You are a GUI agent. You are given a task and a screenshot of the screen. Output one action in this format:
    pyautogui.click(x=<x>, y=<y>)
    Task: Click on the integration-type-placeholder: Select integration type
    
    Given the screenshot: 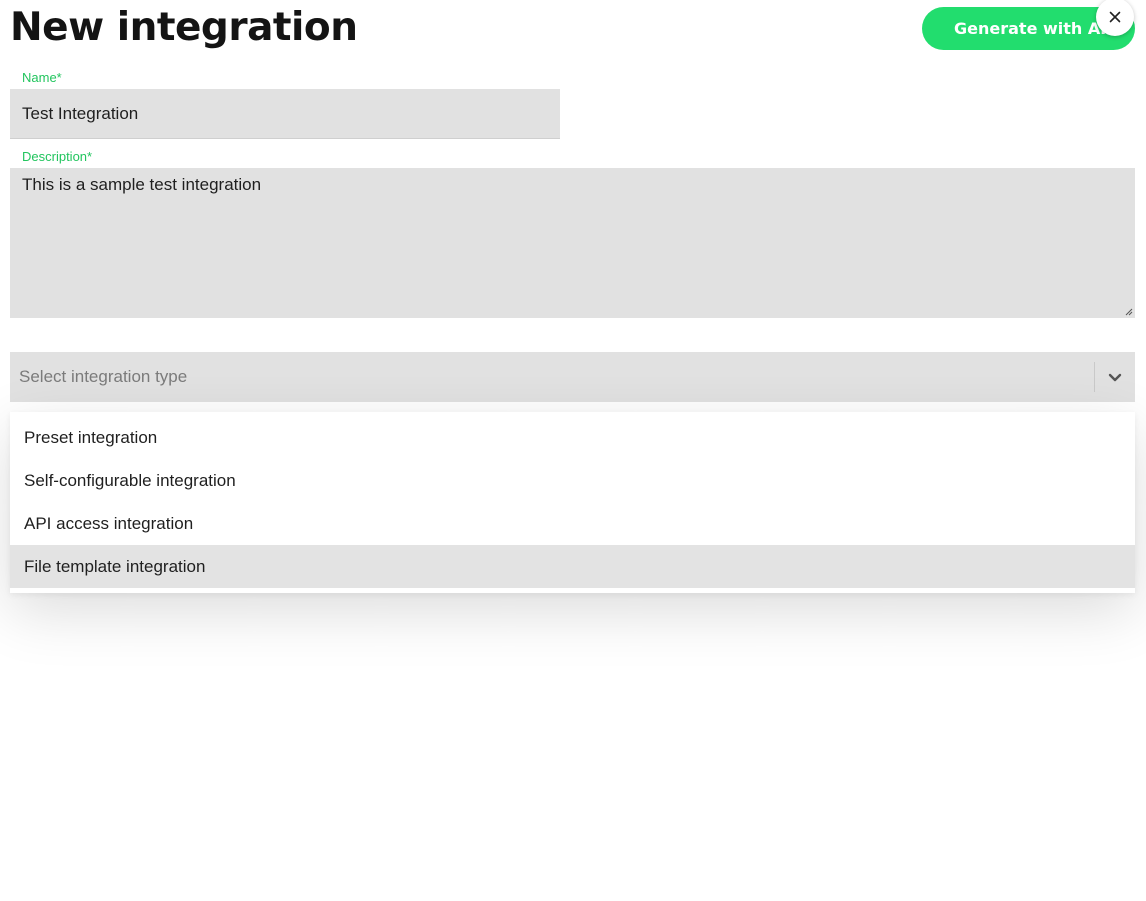 What is the action you would take?
    pyautogui.click(x=103, y=376)
    